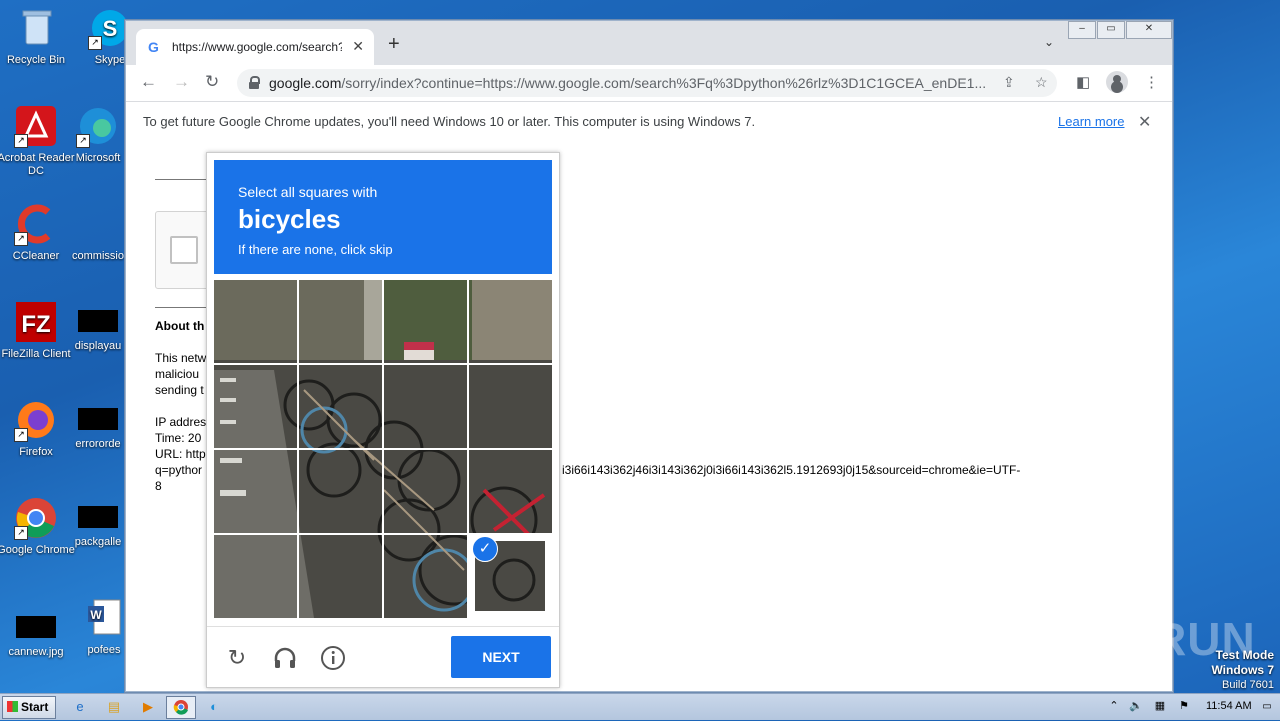  What do you see at coordinates (98, 346) in the screenshot?
I see `desktop-icon-label: displayau` at bounding box center [98, 346].